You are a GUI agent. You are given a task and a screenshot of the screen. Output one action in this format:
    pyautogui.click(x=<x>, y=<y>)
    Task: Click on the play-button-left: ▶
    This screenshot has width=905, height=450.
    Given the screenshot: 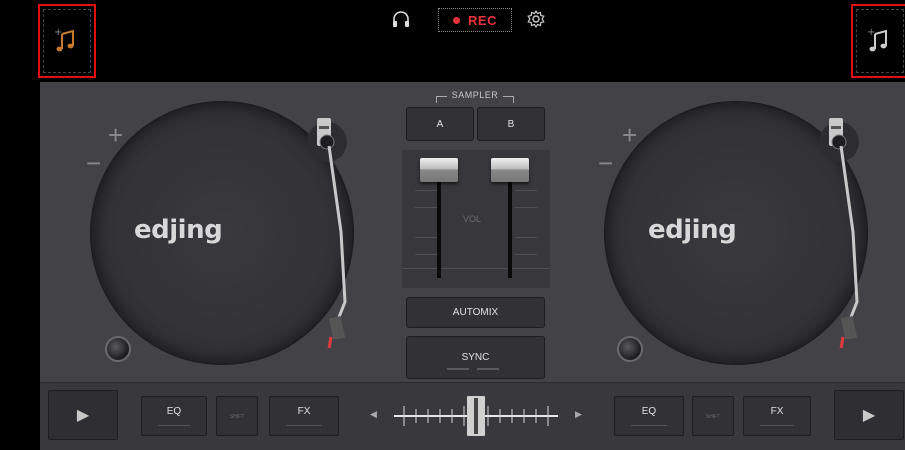 What is the action you would take?
    pyautogui.click(x=83, y=415)
    